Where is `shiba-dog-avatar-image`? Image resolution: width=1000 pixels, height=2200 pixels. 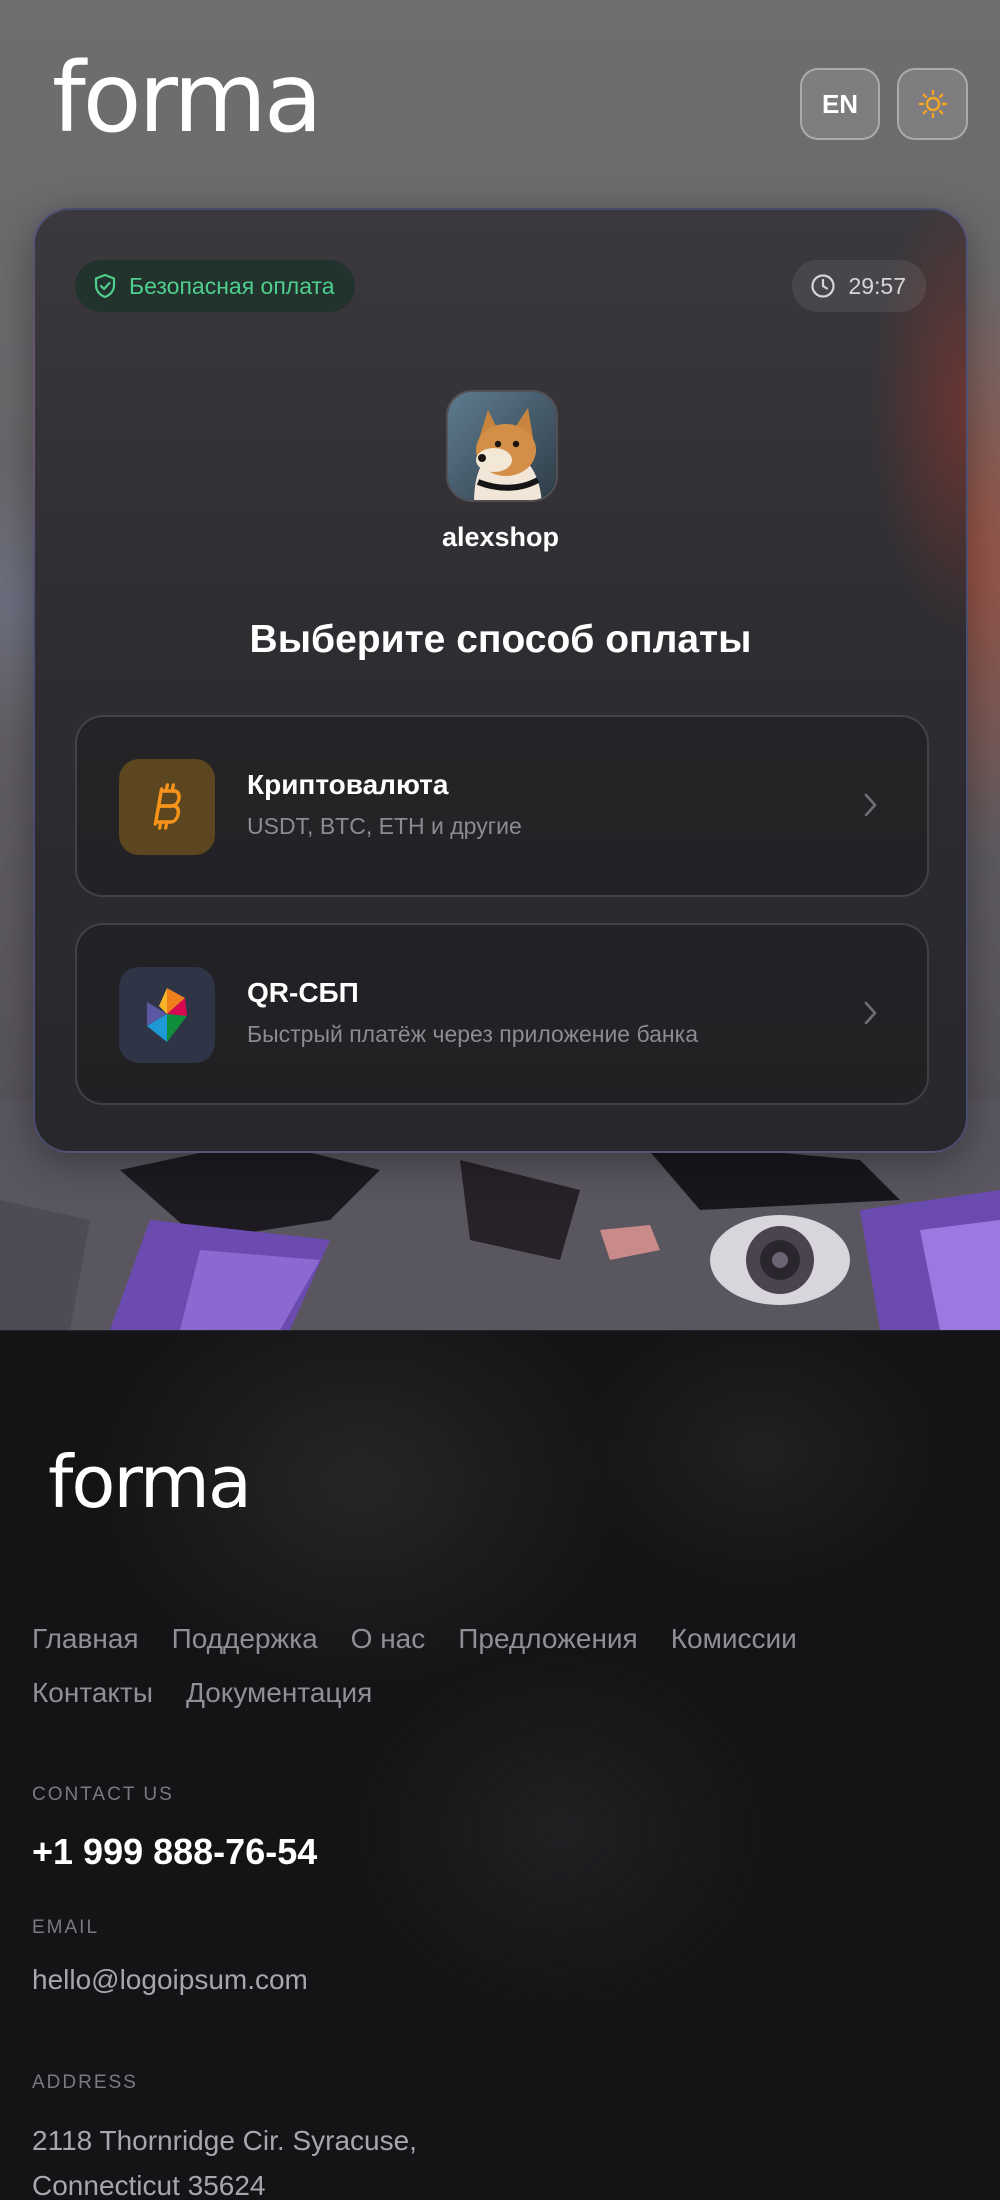
shiba-dog-avatar-image is located at coordinates (502, 446).